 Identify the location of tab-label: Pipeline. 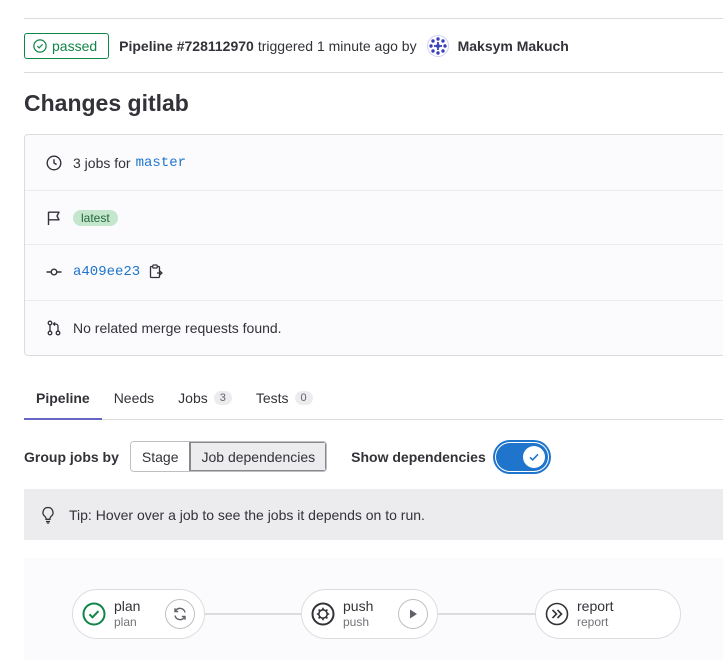
(63, 398).